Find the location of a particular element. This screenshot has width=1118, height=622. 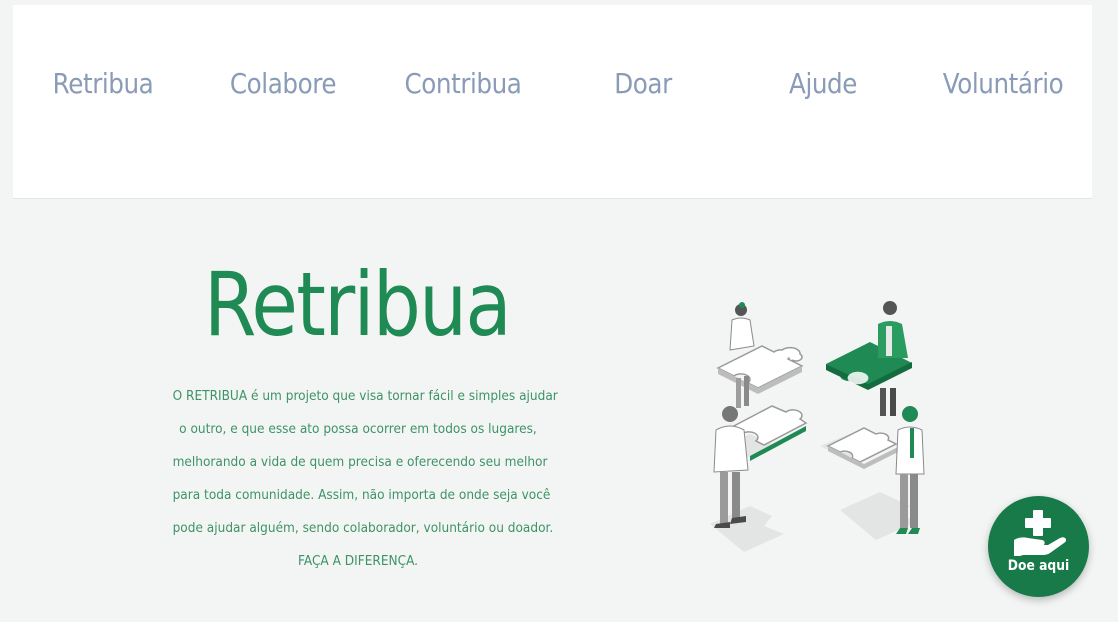

nav-item-doar: Doar is located at coordinates (643, 83).